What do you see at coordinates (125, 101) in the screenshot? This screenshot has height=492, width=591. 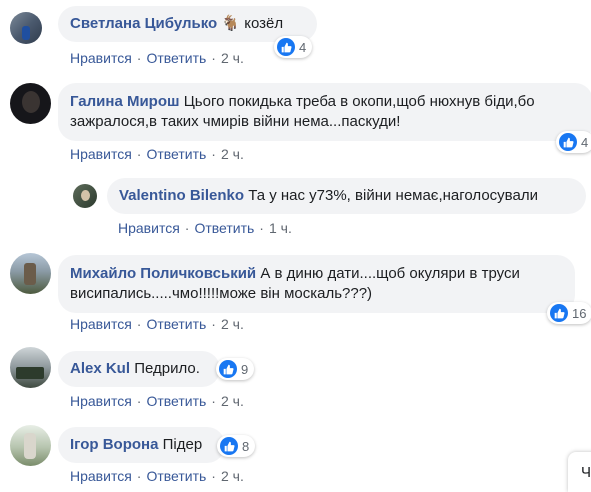 I see `comment-author: Галина Мирош` at bounding box center [125, 101].